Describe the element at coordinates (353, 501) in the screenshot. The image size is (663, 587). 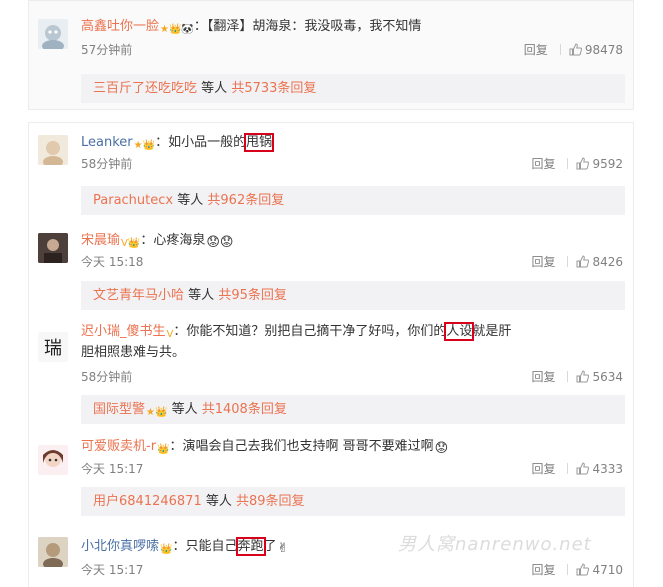
I see `sub-replies-bar: 用户6841246871 等人 共89条回复` at that location.